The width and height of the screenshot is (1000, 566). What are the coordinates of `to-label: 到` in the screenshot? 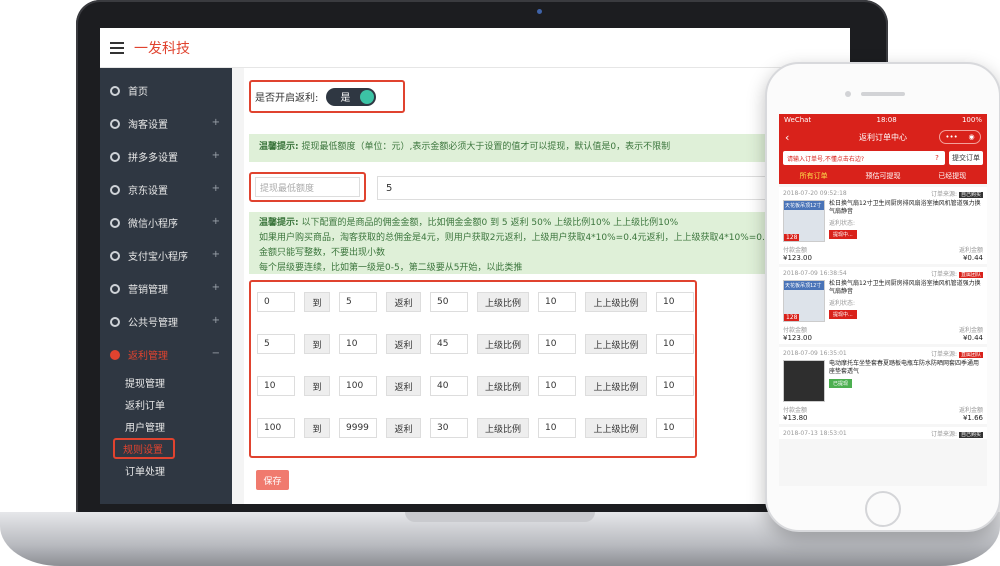 It's located at (317, 386).